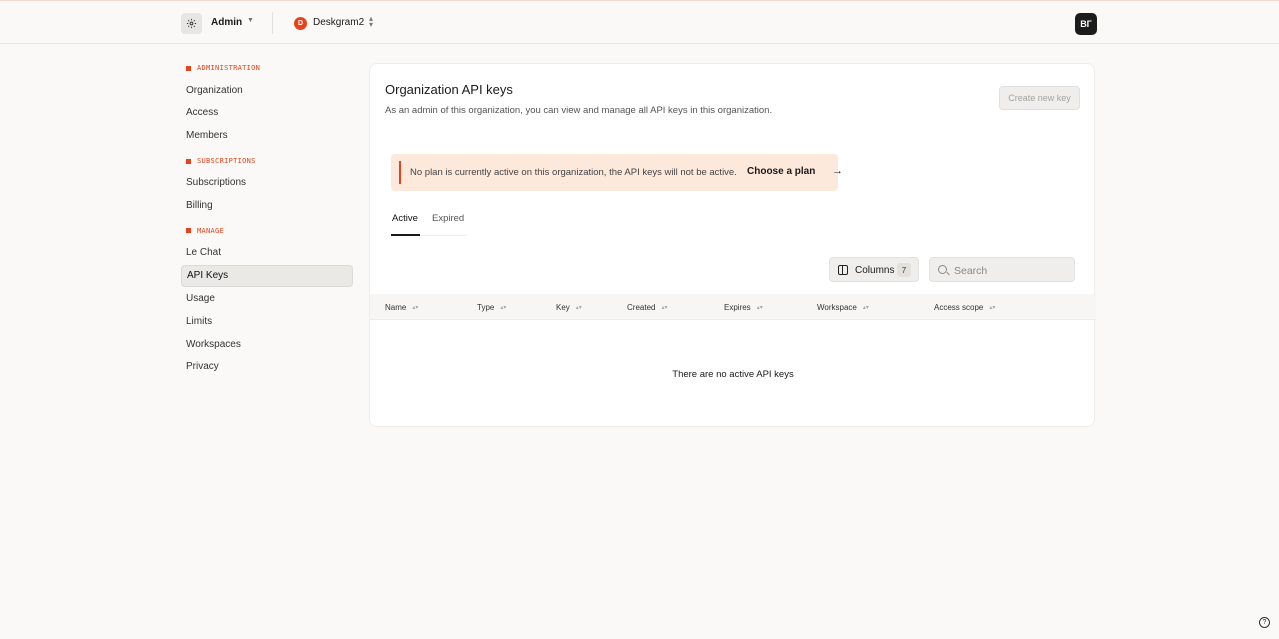  I want to click on columns-button: Columns 7, so click(874, 269).